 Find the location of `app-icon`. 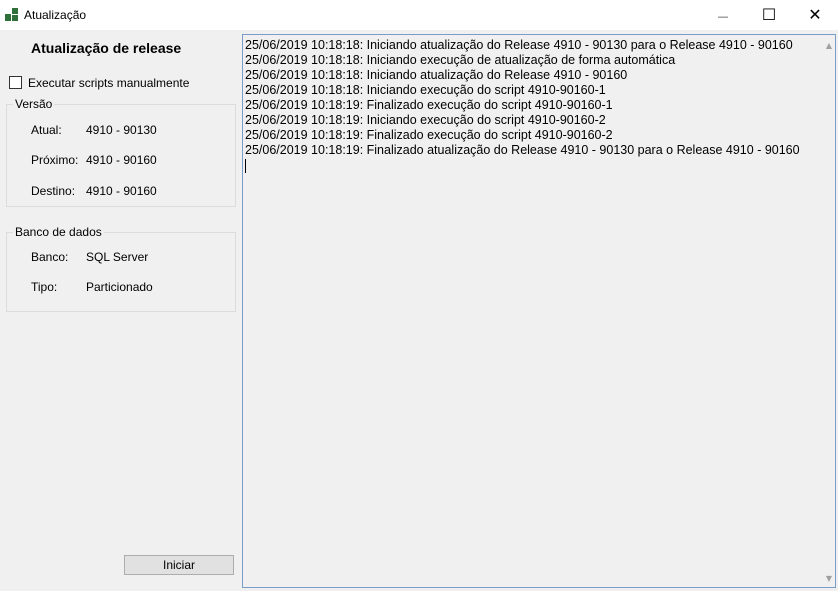

app-icon is located at coordinates (11, 14).